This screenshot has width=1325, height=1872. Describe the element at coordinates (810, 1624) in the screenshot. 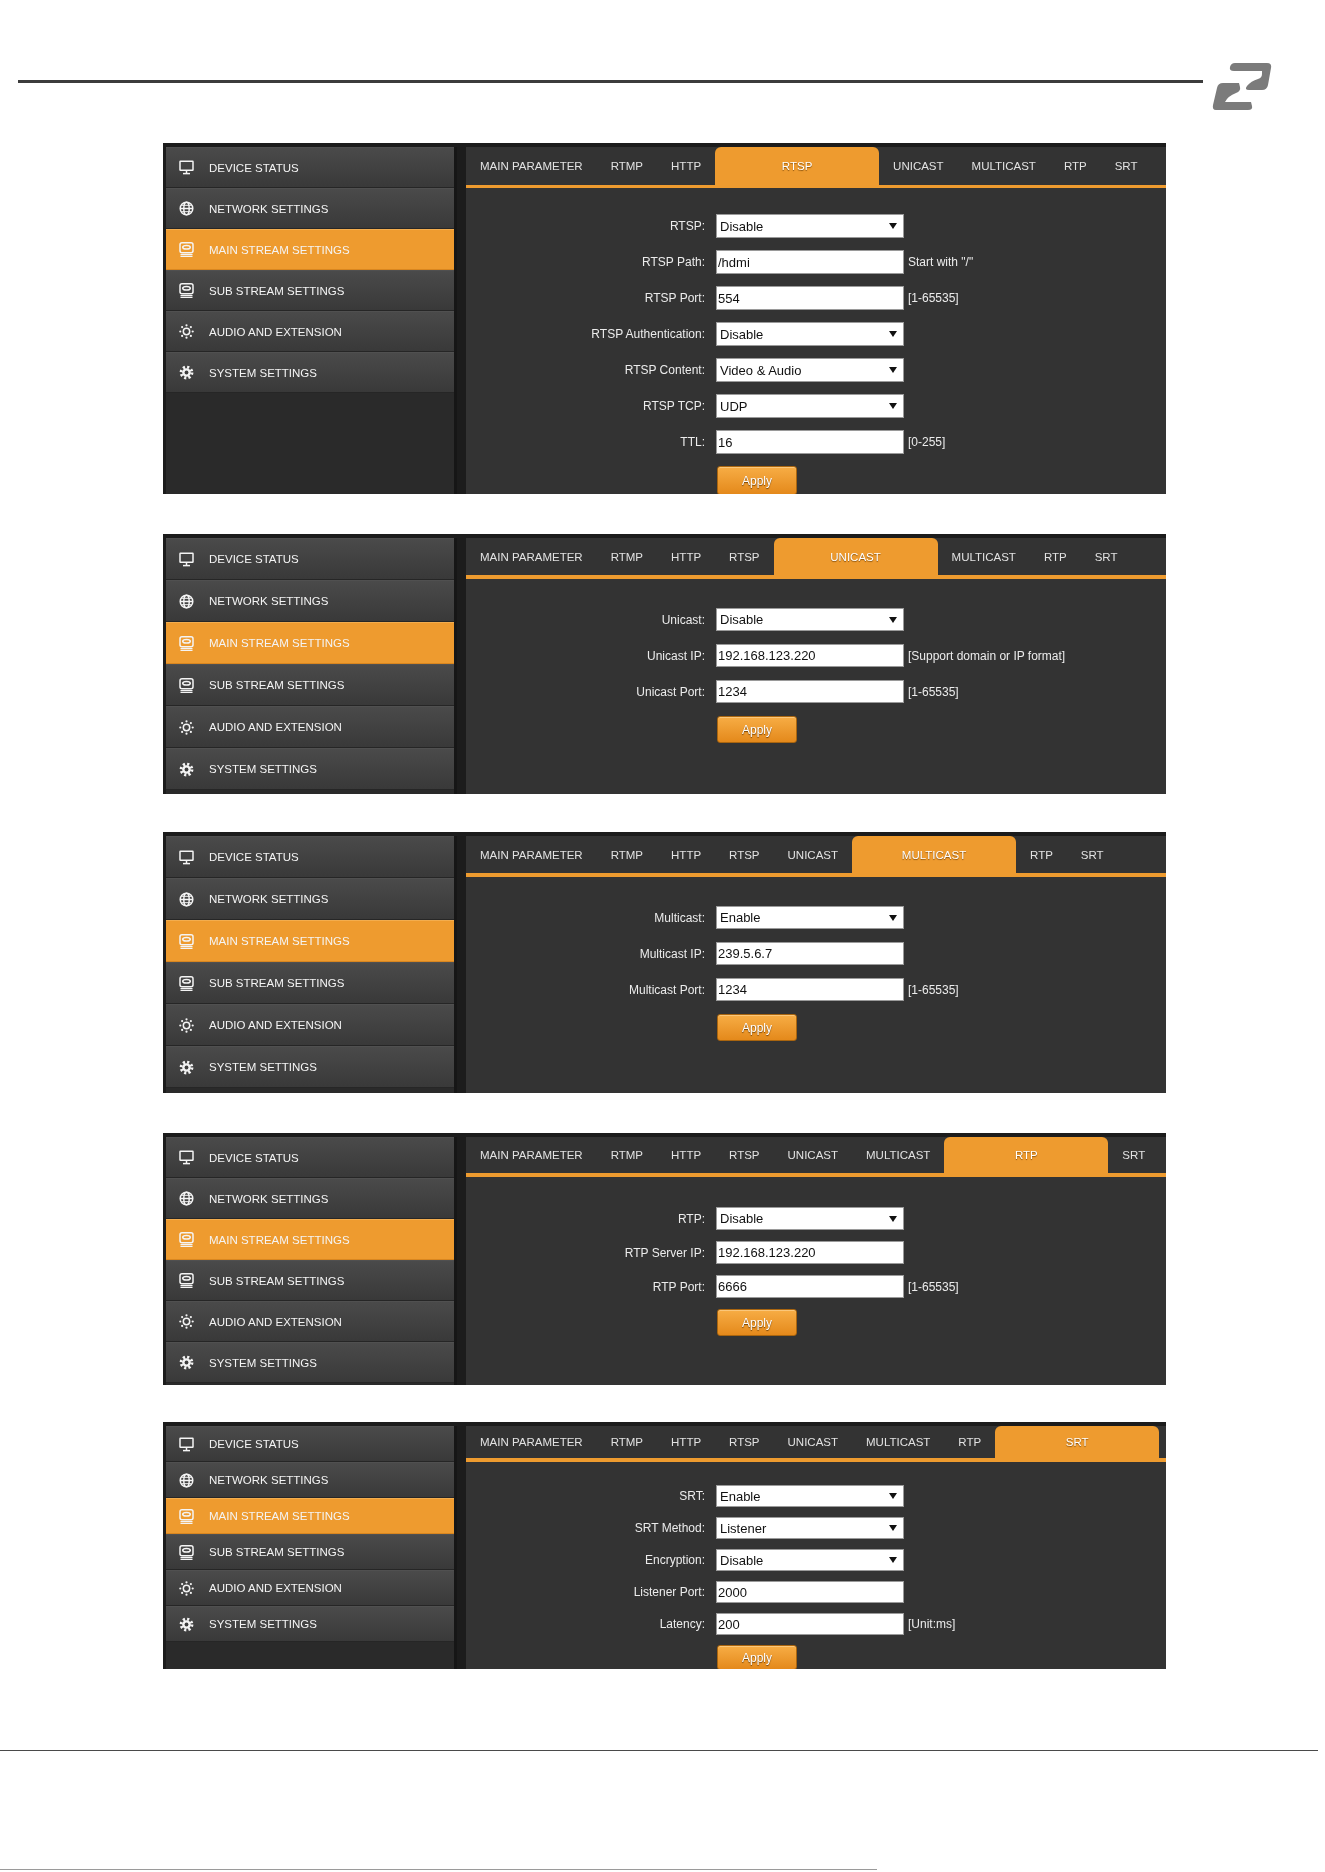

I see `text-field: 200` at that location.